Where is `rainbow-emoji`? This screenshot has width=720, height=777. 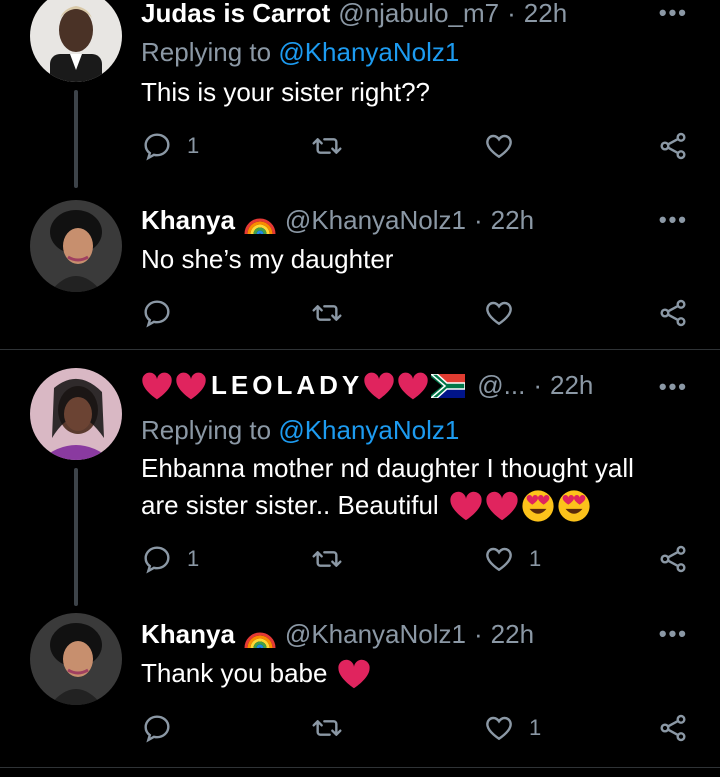 rainbow-emoji is located at coordinates (260, 226).